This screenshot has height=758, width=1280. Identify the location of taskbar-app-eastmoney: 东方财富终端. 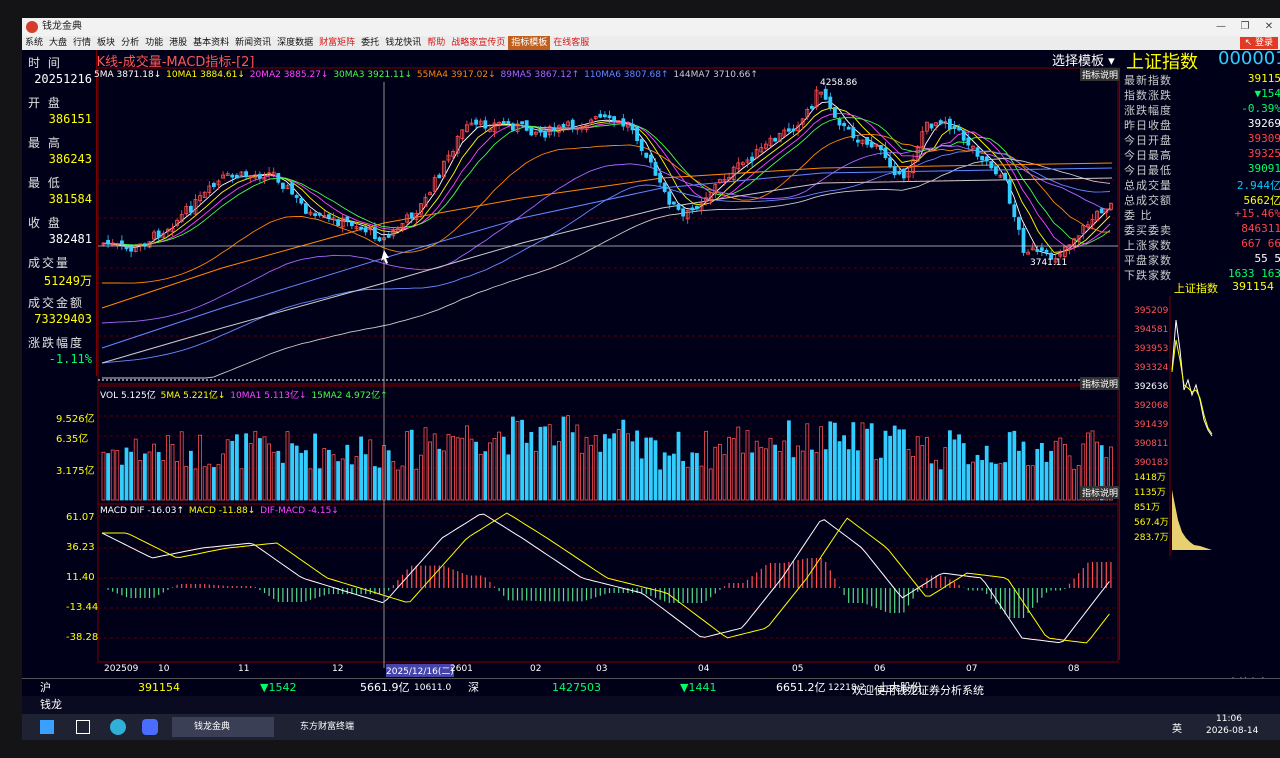
(332, 727).